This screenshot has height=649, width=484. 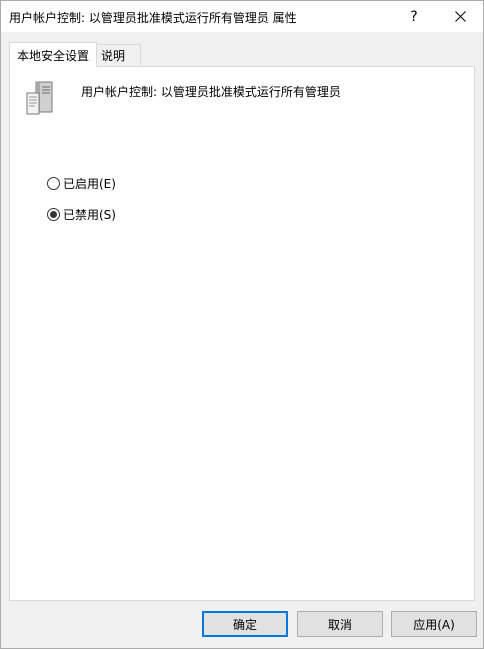 I want to click on window-title: 用户帐户控制: 以管理员批准模式运行所有管理员 属性, so click(x=153, y=18).